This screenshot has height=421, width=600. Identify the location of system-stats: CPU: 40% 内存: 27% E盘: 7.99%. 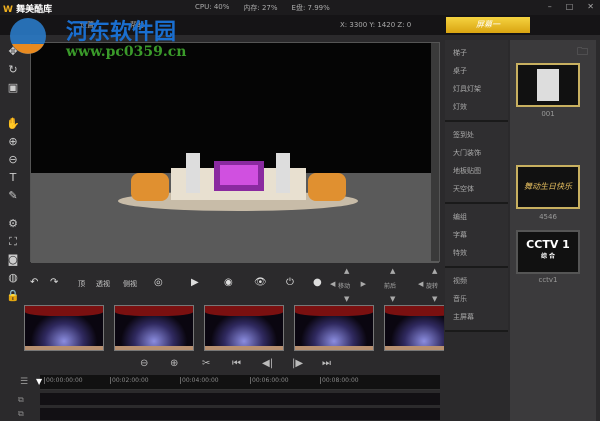
(262, 8).